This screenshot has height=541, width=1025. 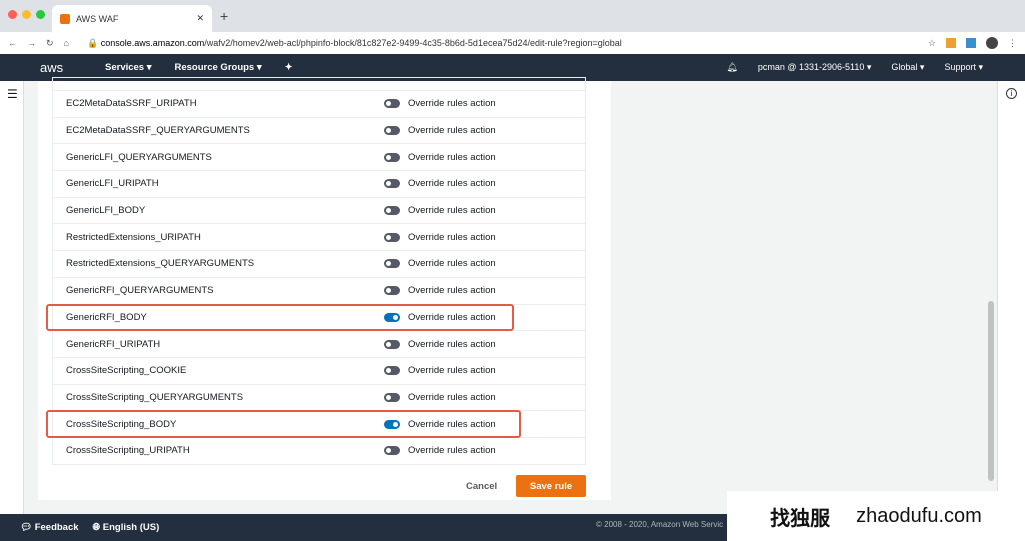 What do you see at coordinates (160, 264) in the screenshot?
I see `rule-name: RestrictedExtensions_QUERYARGUMENTS` at bounding box center [160, 264].